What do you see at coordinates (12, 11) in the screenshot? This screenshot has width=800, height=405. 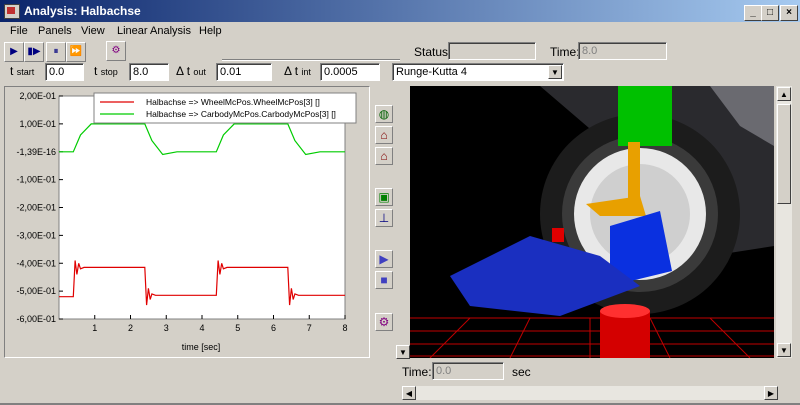 I see `app-icon` at bounding box center [12, 11].